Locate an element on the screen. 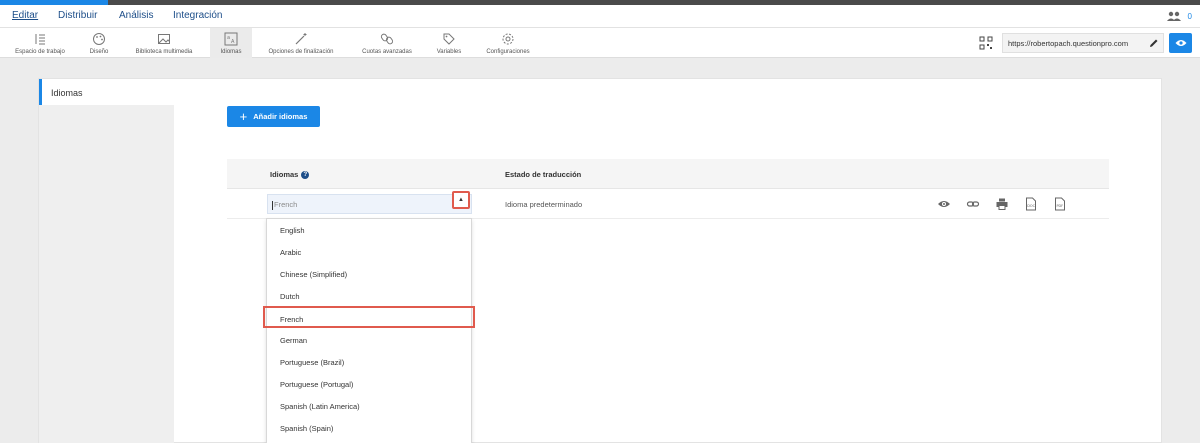 The width and height of the screenshot is (1200, 443). workspace-icon is located at coordinates (40, 39).